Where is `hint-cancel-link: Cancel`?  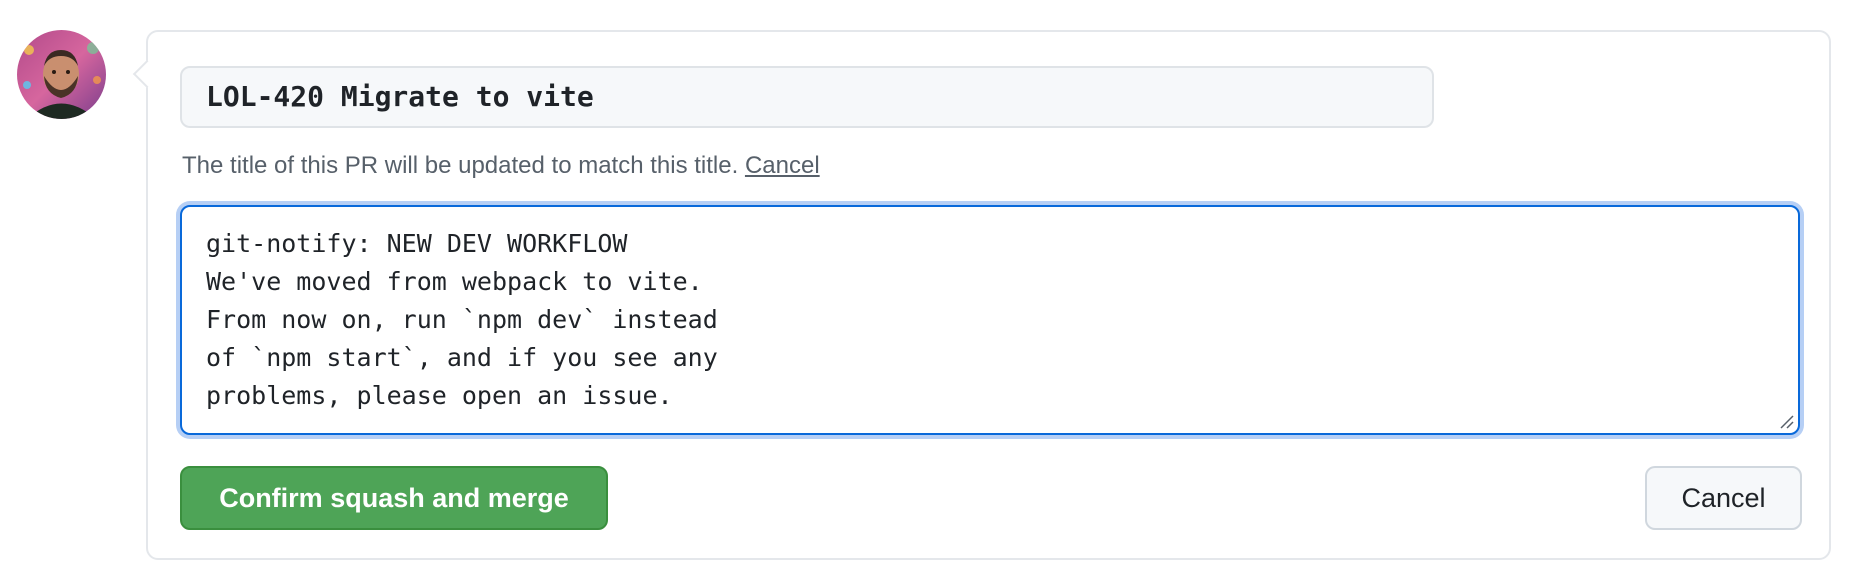
hint-cancel-link: Cancel is located at coordinates (782, 165).